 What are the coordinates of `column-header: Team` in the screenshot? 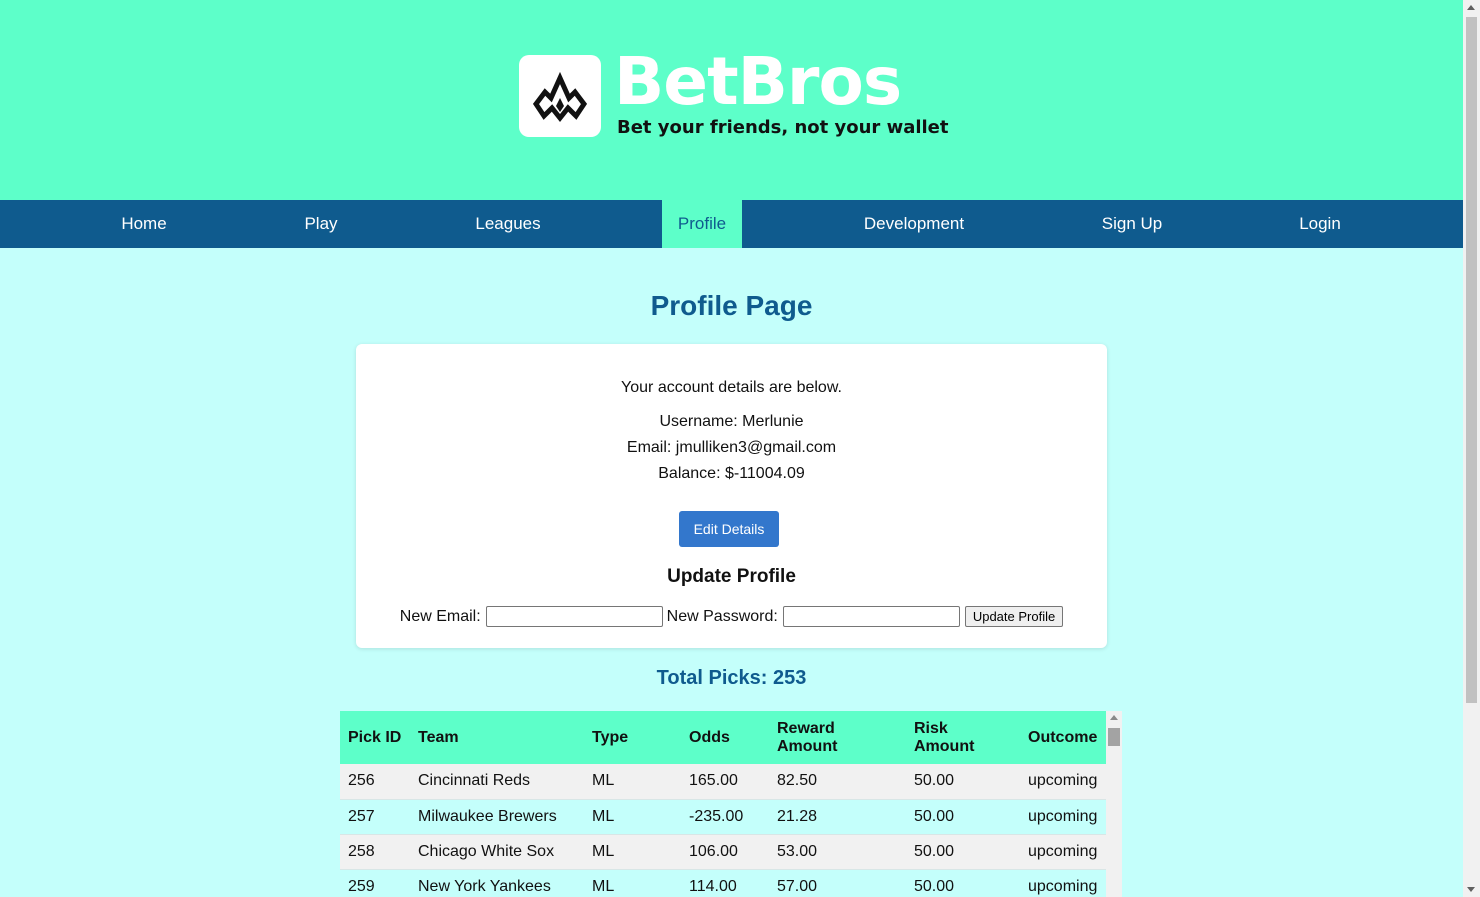 It's located at (497, 737).